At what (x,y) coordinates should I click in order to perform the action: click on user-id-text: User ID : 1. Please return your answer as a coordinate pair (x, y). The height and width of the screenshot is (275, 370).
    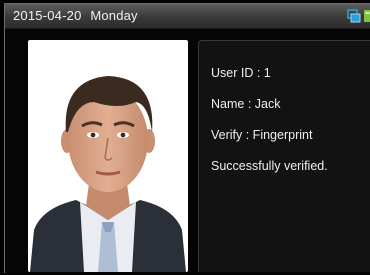
    Looking at the image, I should click on (241, 73).